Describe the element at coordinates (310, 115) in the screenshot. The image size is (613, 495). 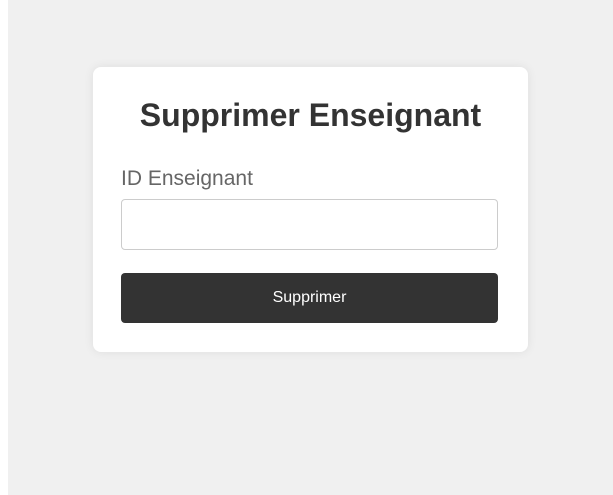
I see `form-title: Supprimer Enseignant` at that location.